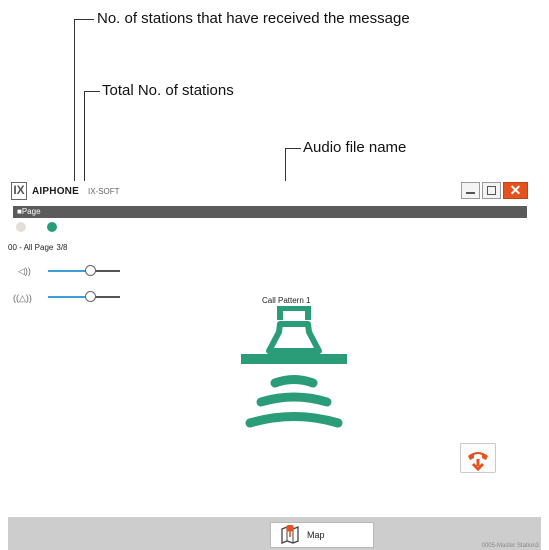 This screenshot has height=550, width=549. What do you see at coordinates (355, 147) in the screenshot?
I see `audio-callout-label: Audio file name` at bounding box center [355, 147].